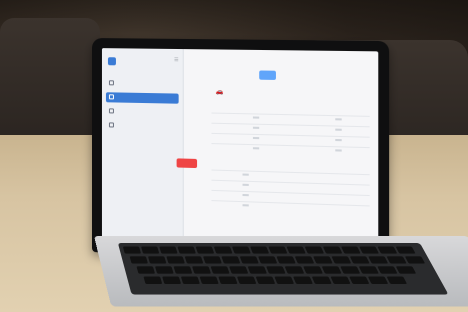 This screenshot has width=468, height=312. Describe the element at coordinates (187, 163) in the screenshot. I see `delete-button` at that location.